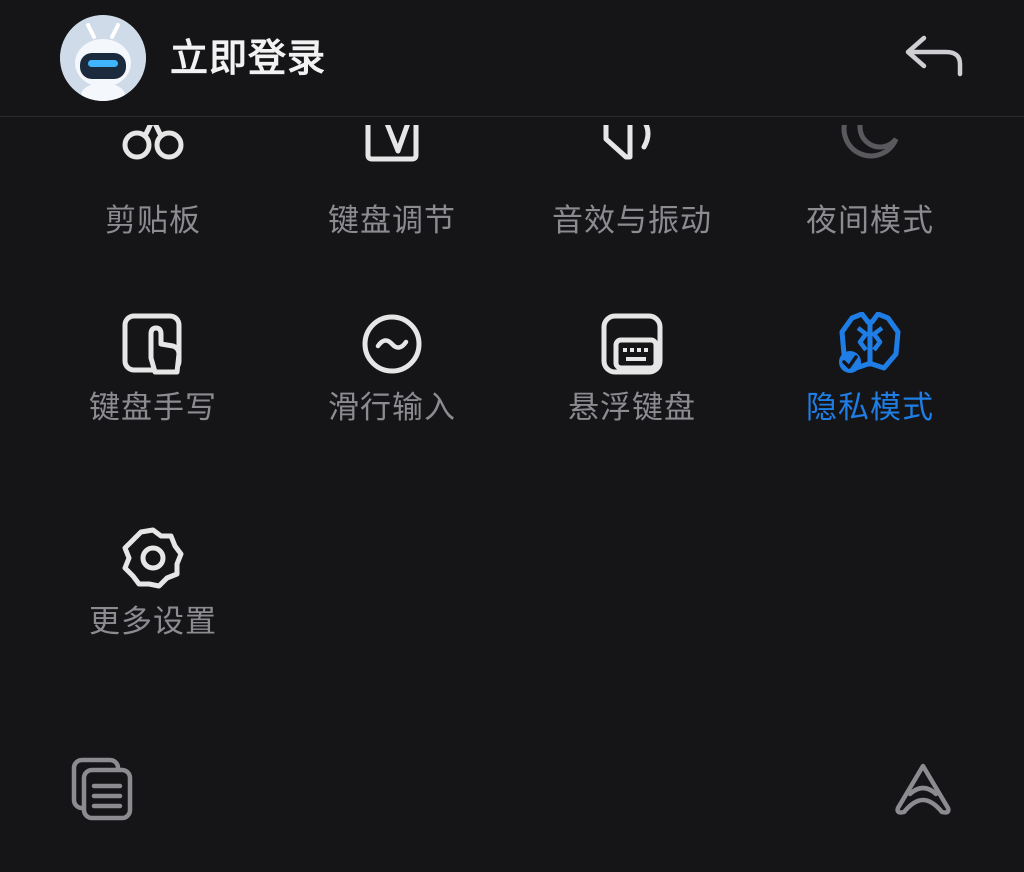 The width and height of the screenshot is (1024, 872). I want to click on swipe-input-icon, so click(392, 344).